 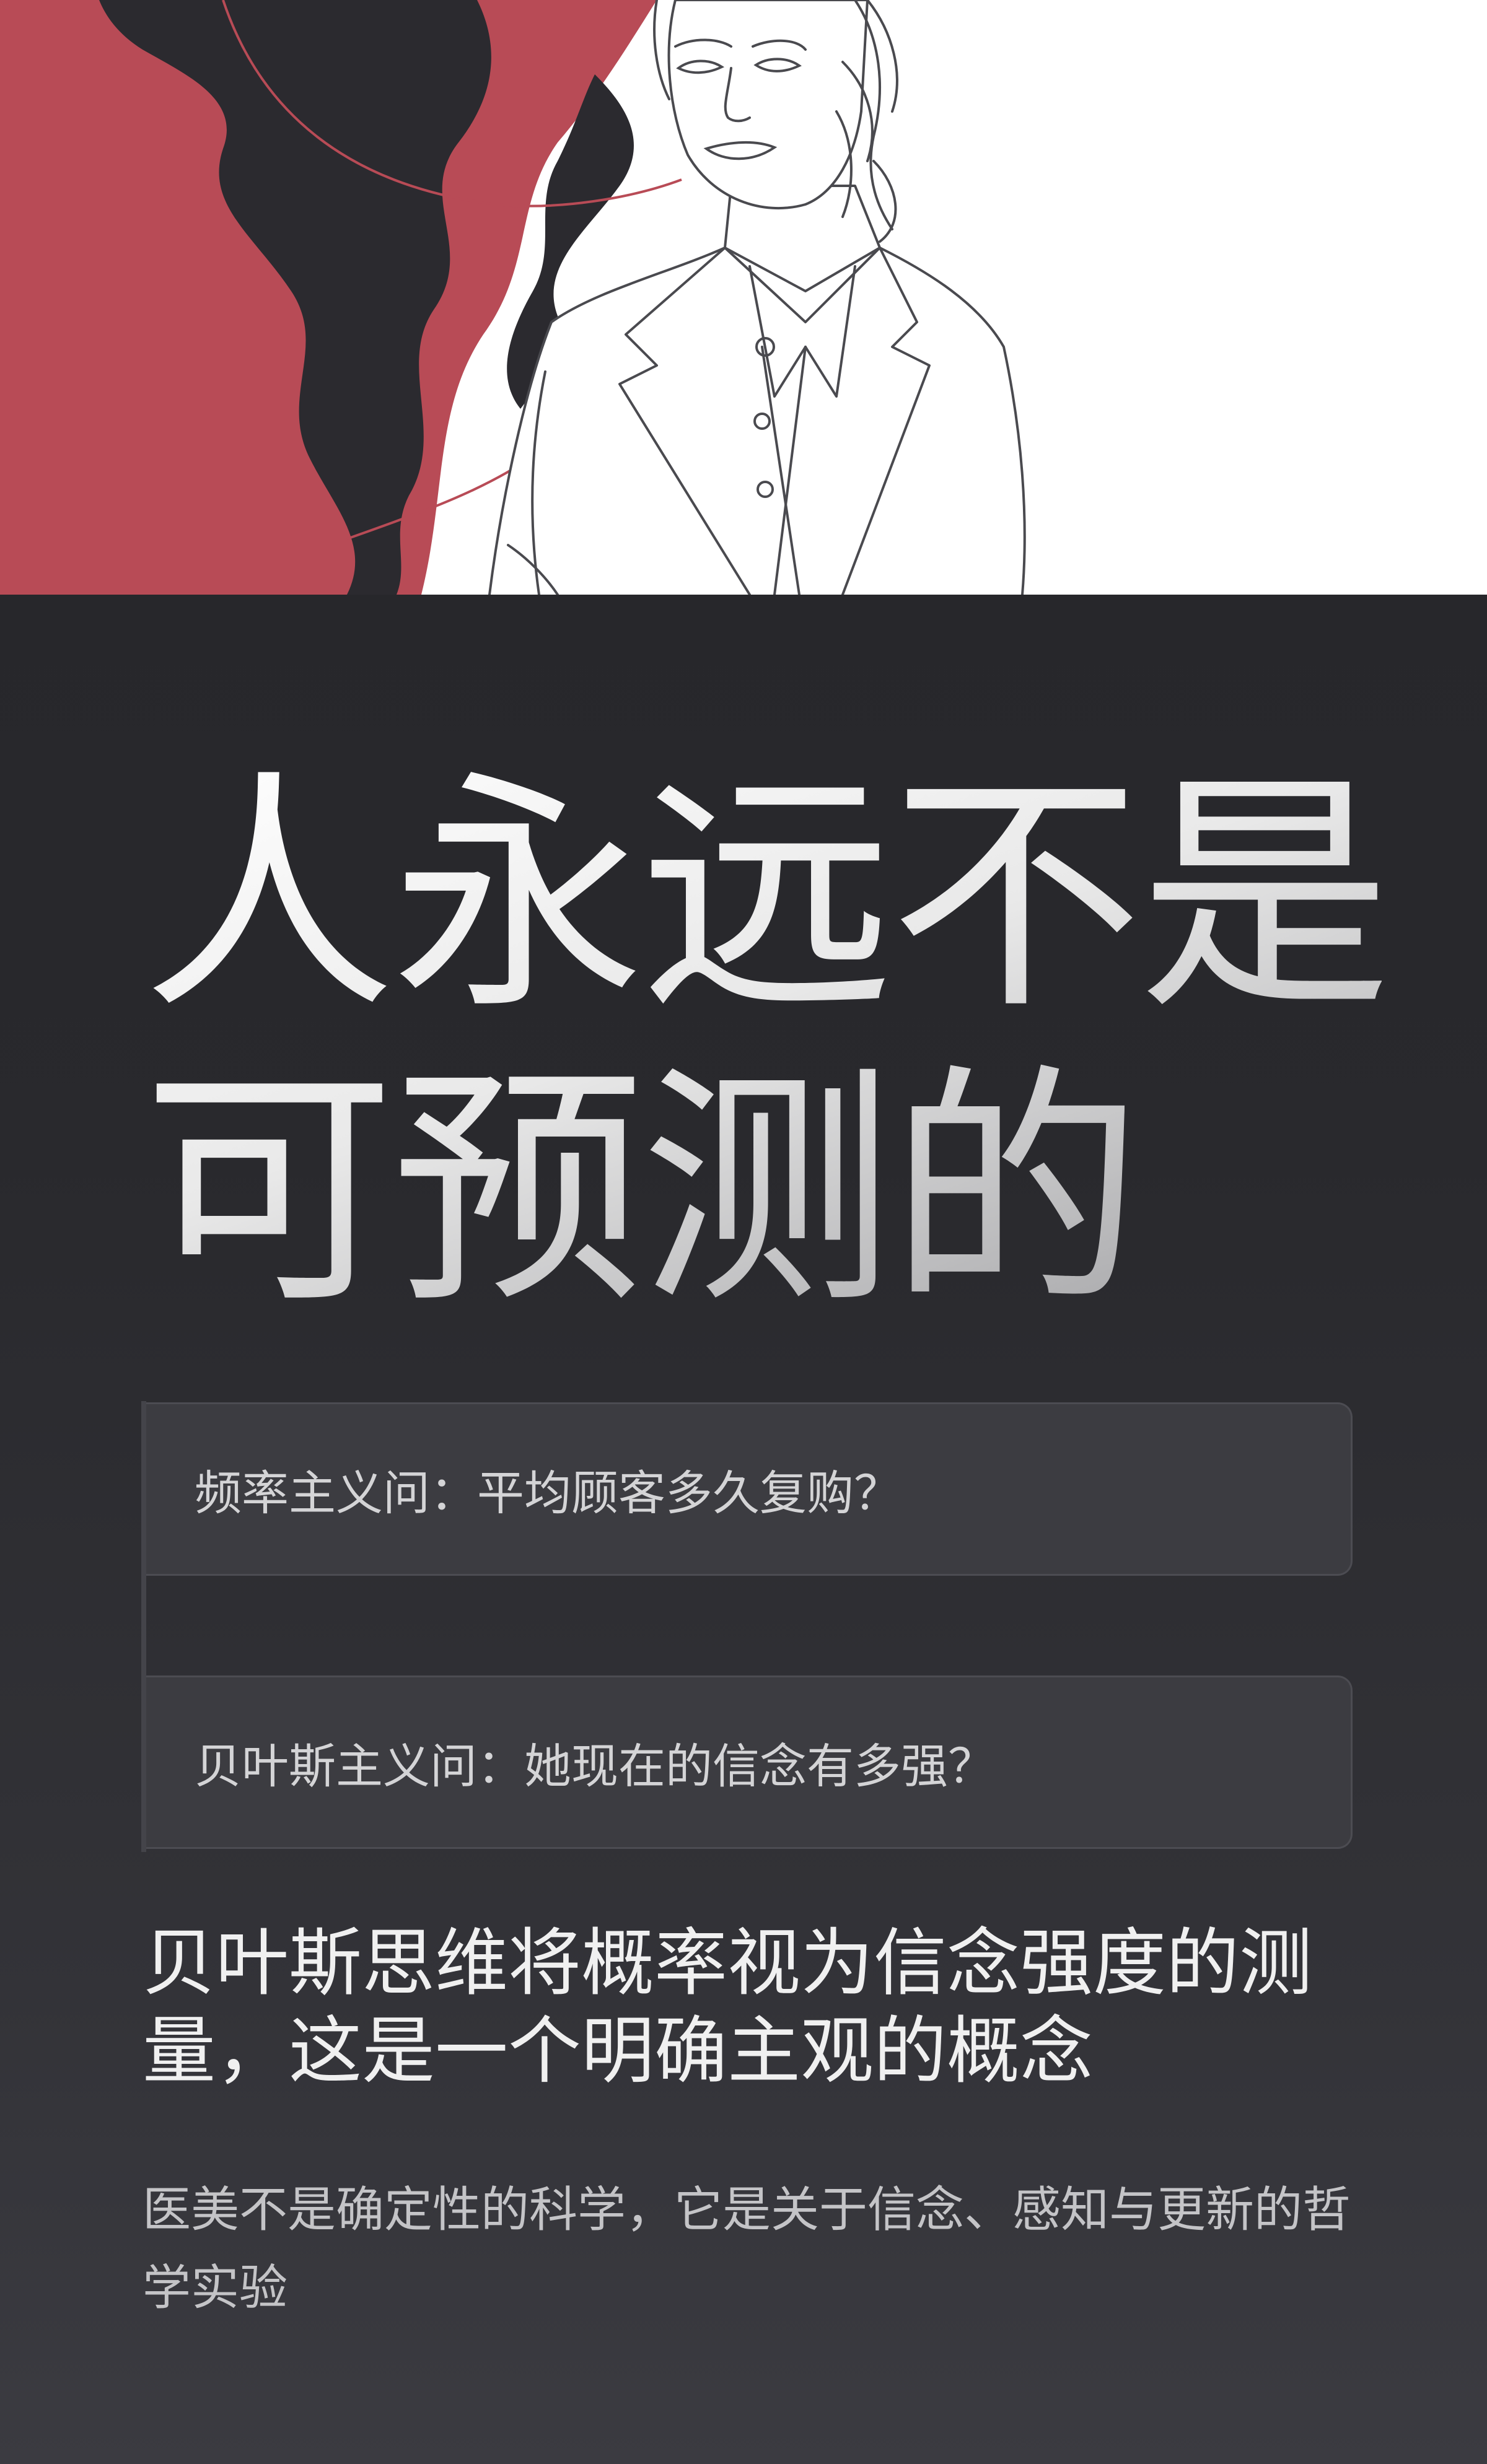 I want to click on statement-line-1: 贝叶斯思维将概率视为信念强度的测, so click(x=728, y=1963).